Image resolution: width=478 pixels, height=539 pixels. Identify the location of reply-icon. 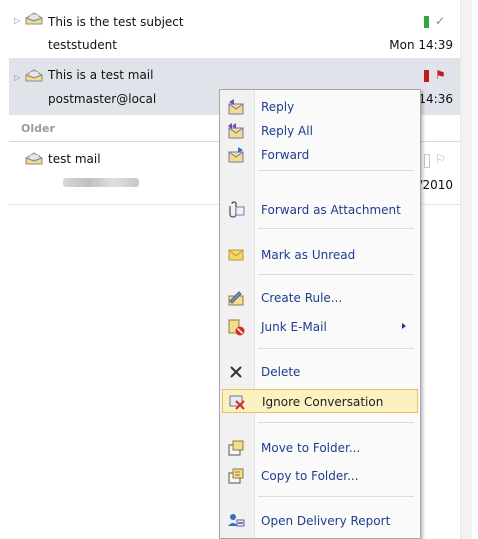
(236, 107).